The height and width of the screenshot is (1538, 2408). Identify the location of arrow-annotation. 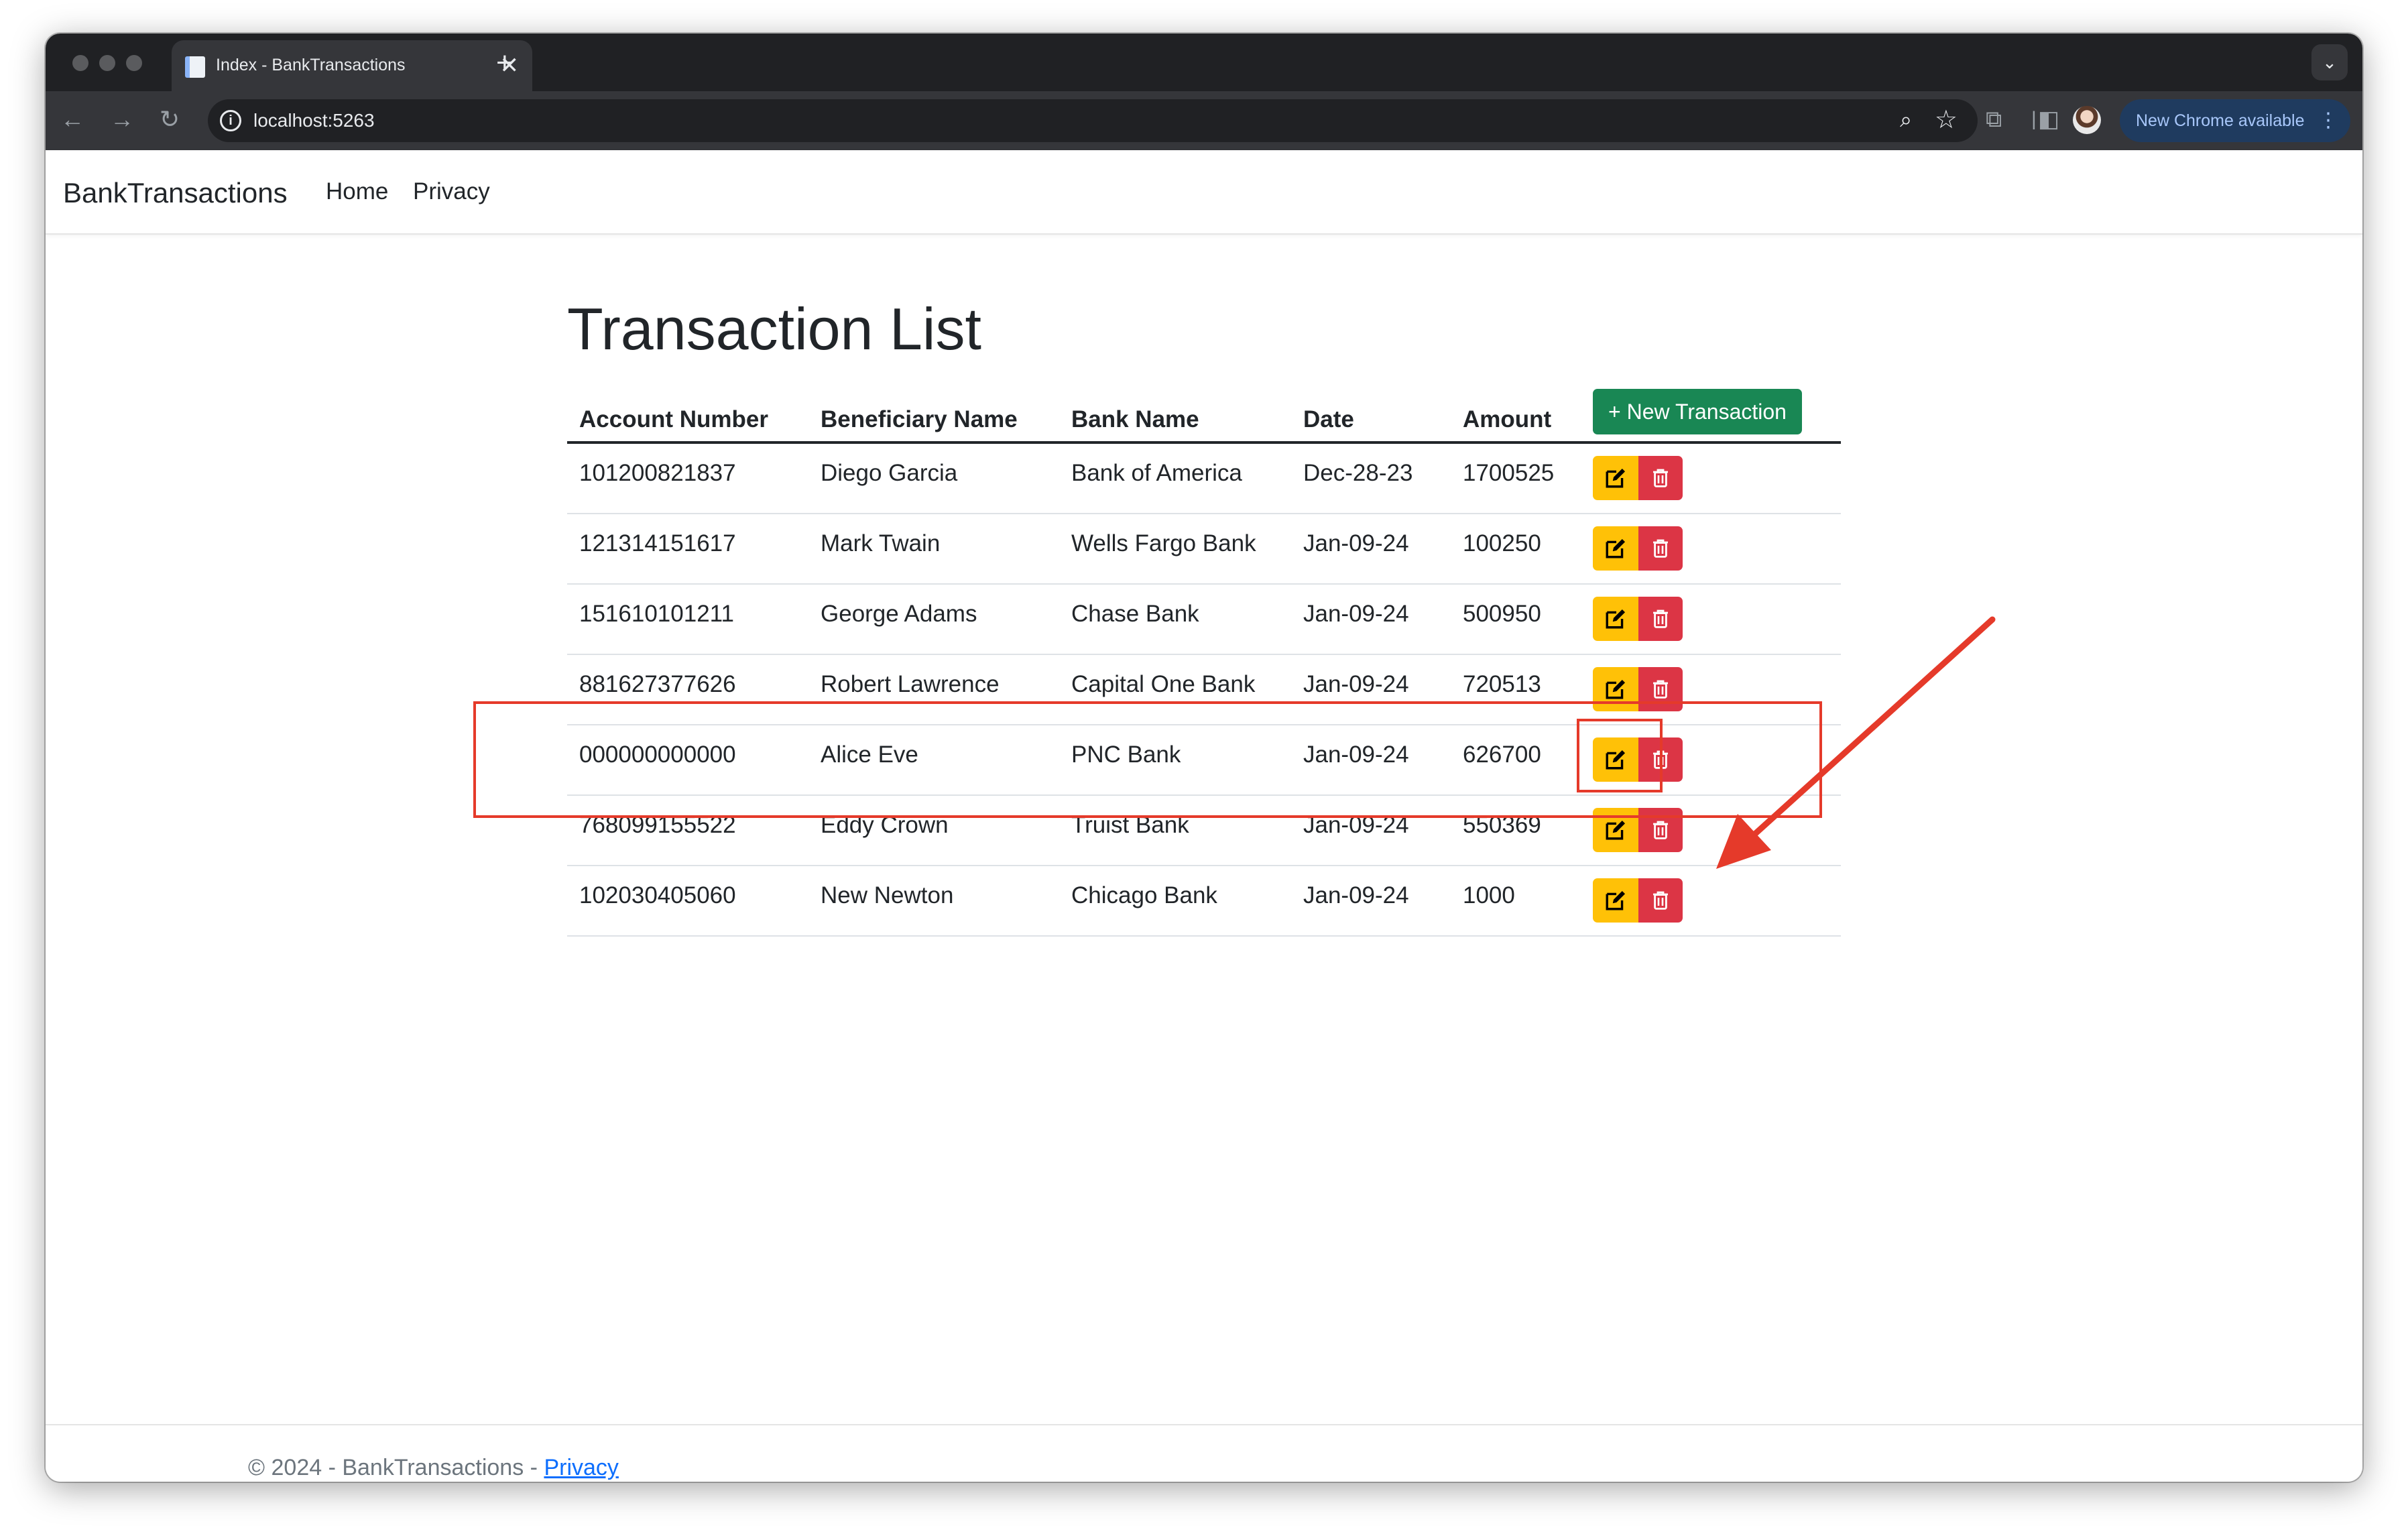
(1856, 742).